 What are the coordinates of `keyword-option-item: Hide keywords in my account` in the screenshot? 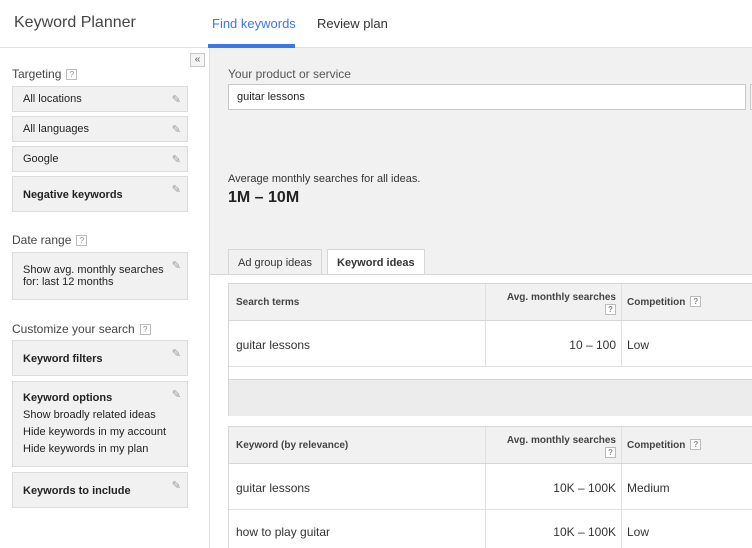 It's located at (95, 432).